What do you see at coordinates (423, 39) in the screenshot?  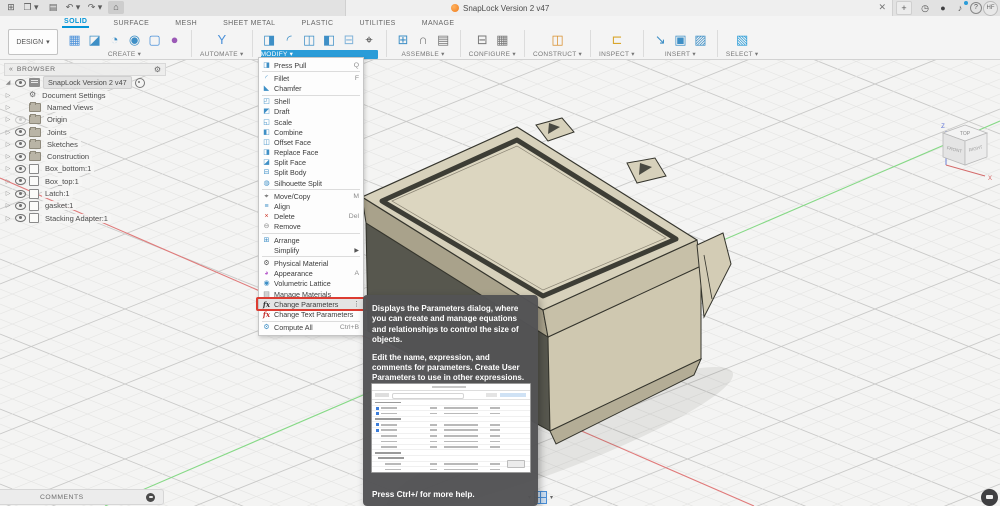 I see `joint-icon: ∩` at bounding box center [423, 39].